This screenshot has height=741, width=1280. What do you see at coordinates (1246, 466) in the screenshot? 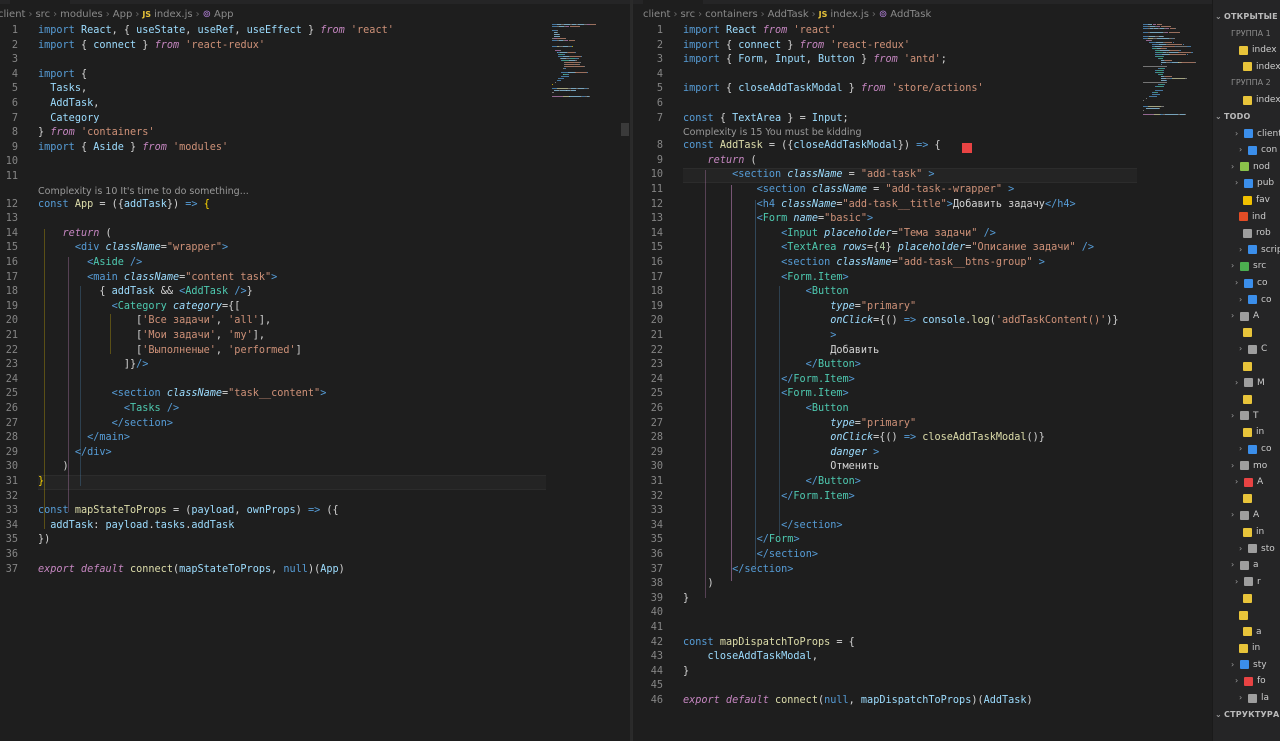
I see `sidebar-folder-item: › mo` at bounding box center [1246, 466].